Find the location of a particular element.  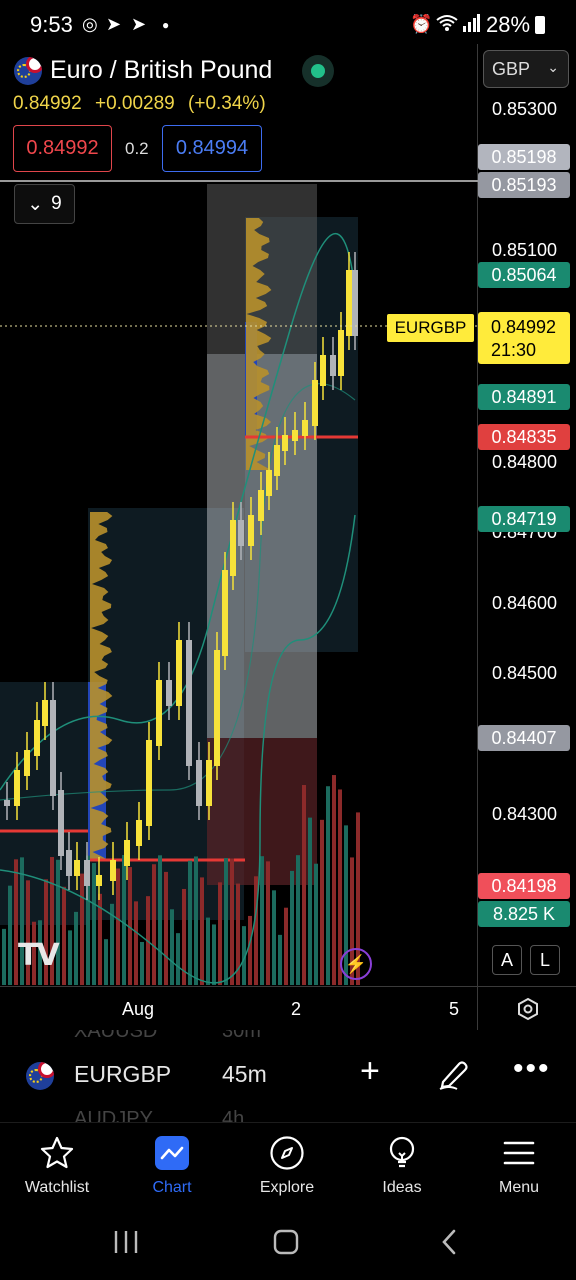

volume-tag: 8.825 K is located at coordinates (524, 914).